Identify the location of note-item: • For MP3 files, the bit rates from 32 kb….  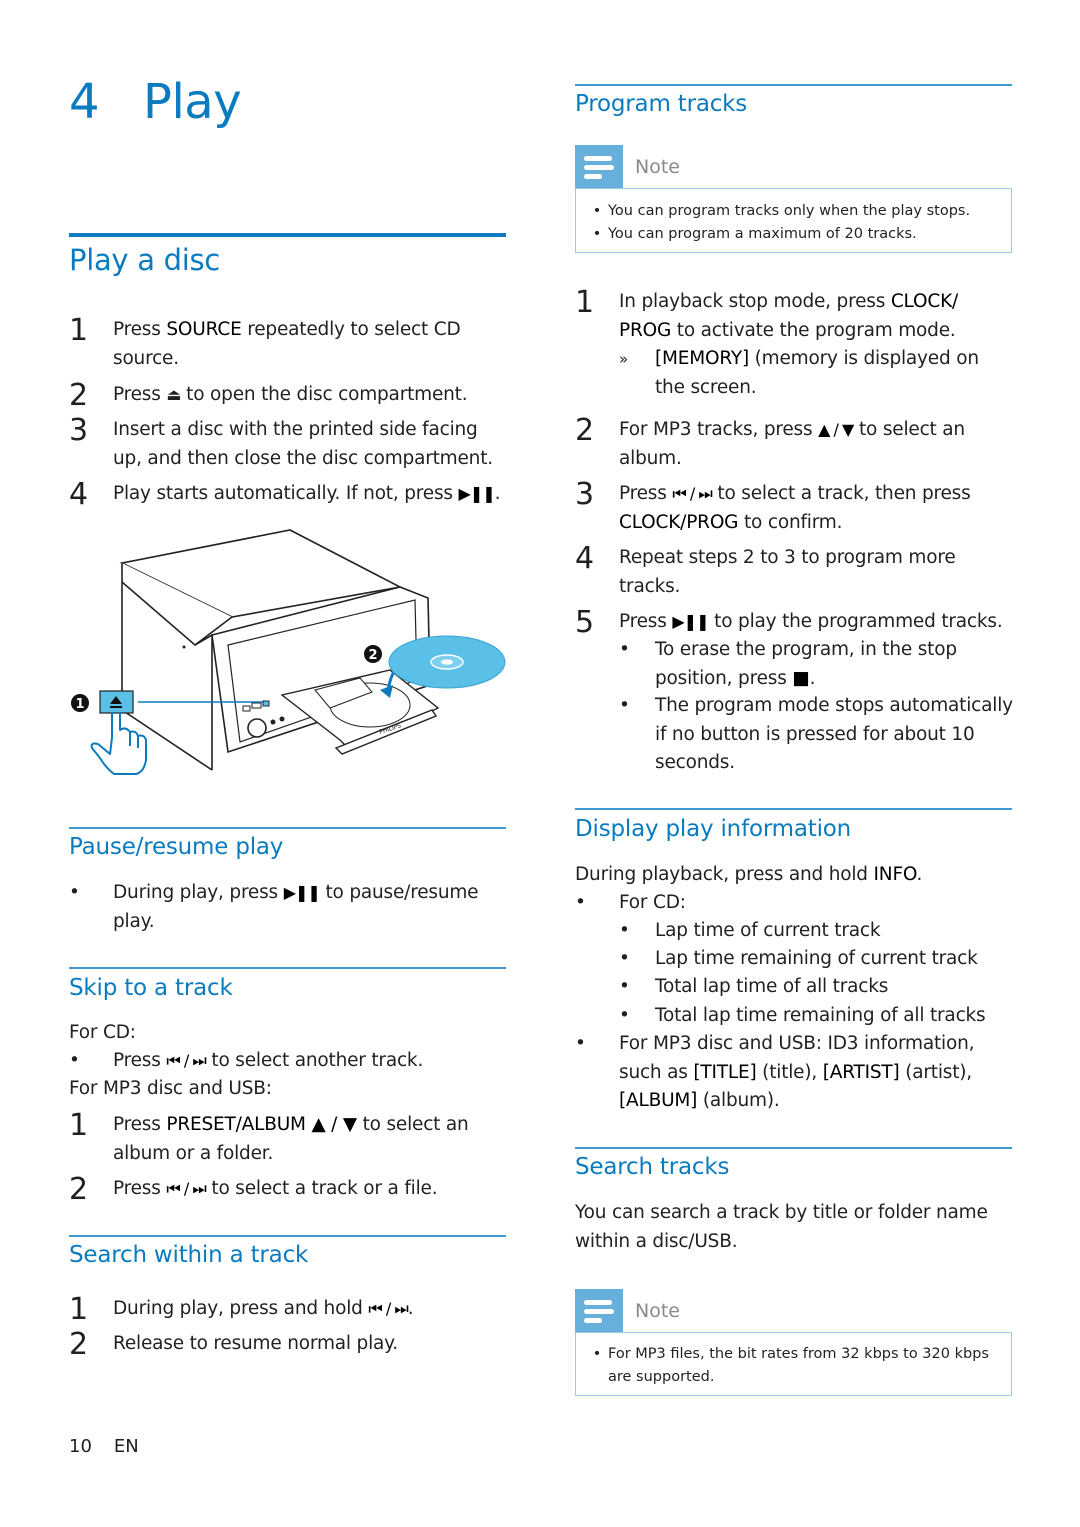
(790, 1365).